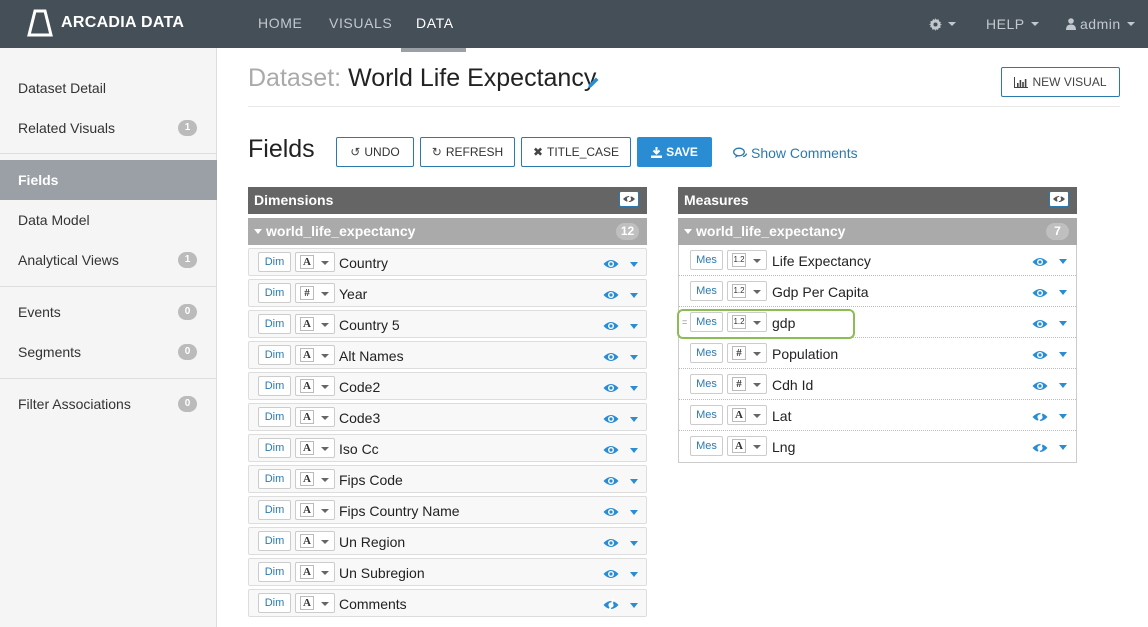  Describe the element at coordinates (108, 220) in the screenshot. I see `sidebar-item-data-model: Data Model` at that location.